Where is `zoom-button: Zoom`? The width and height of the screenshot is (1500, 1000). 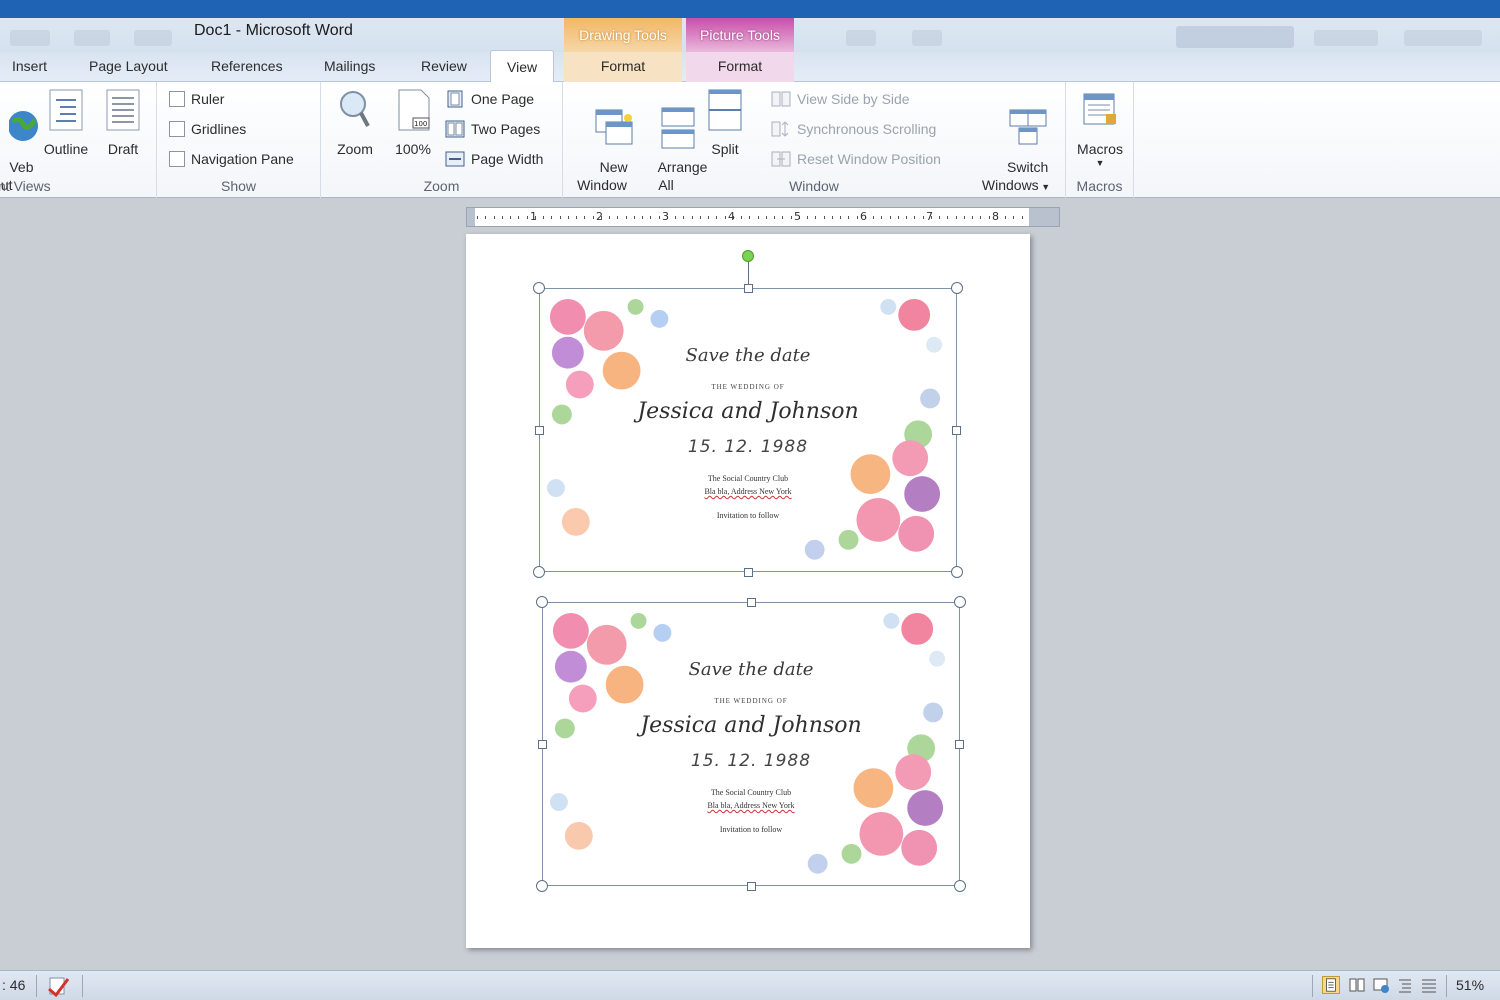 zoom-button: Zoom is located at coordinates (355, 123).